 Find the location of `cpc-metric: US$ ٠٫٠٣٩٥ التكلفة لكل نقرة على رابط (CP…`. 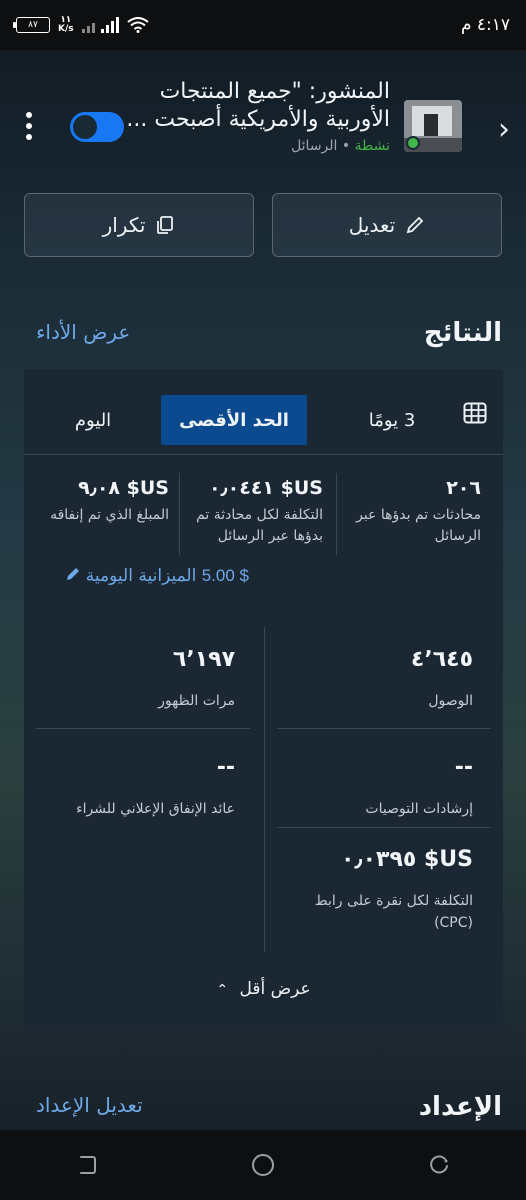

cpc-metric: US$ ٠٫٠٣٩٥ التكلفة لكل نقرة على رابط (CP… is located at coordinates (373, 890).